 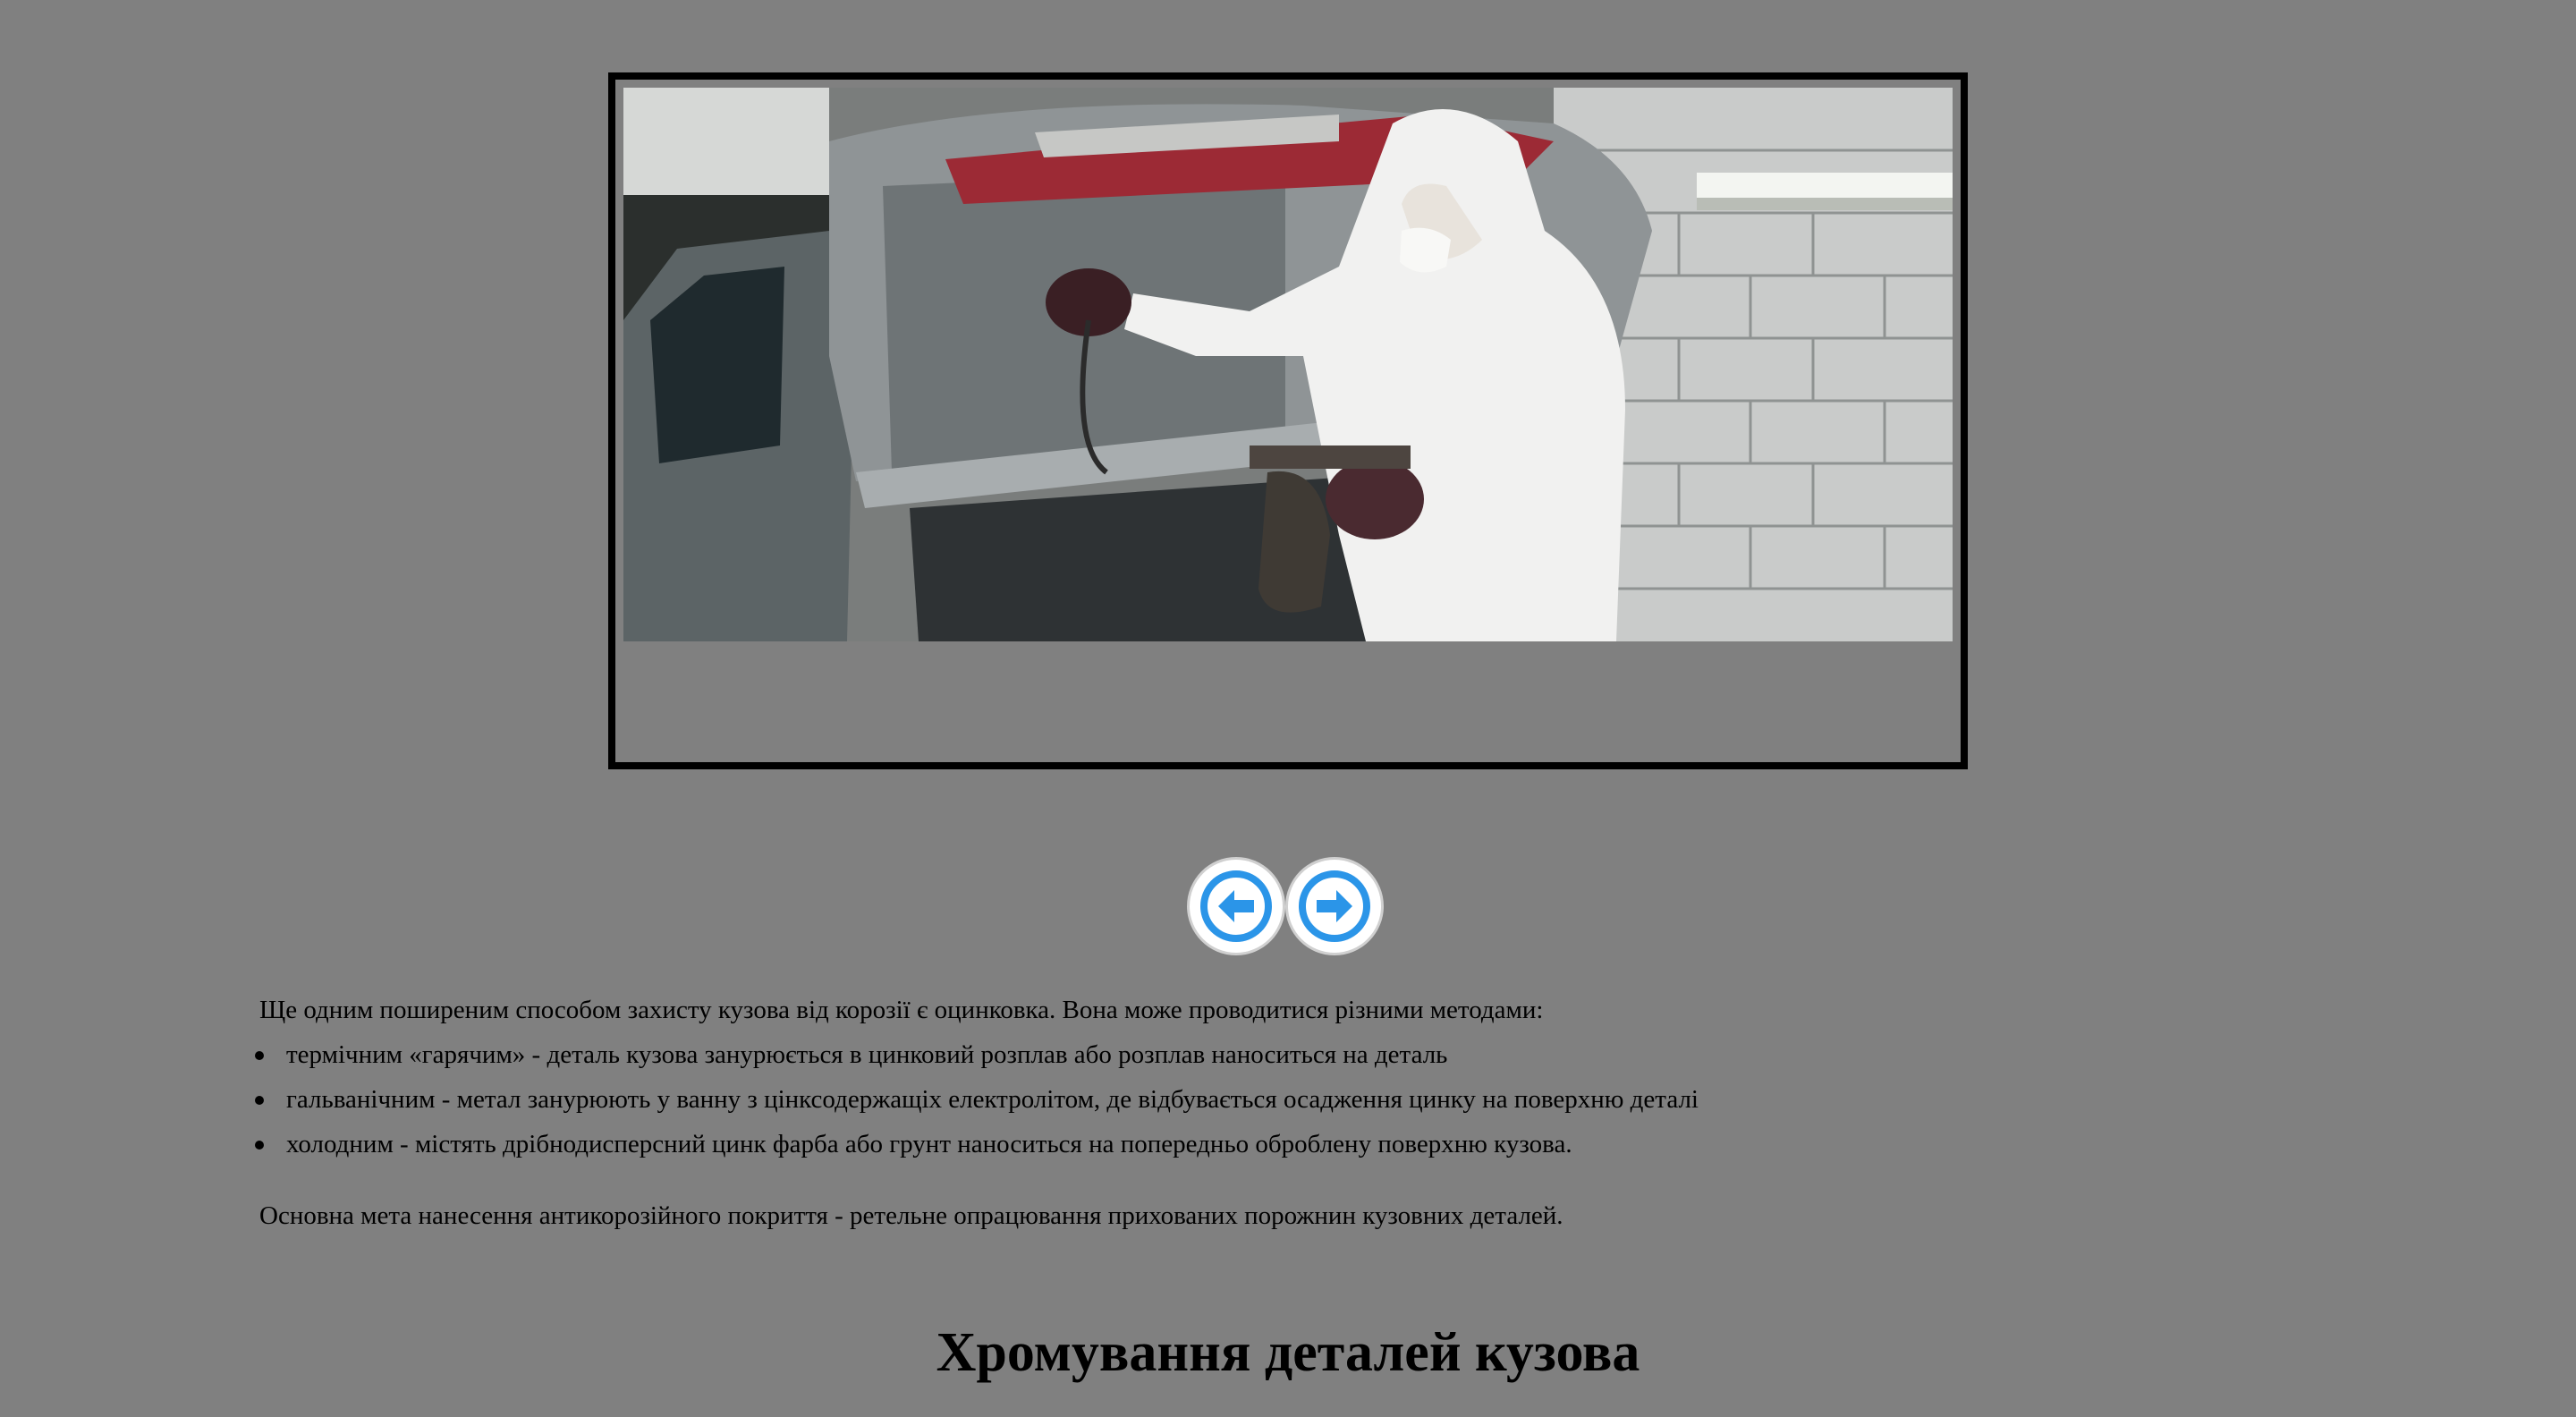 I want to click on arrow-right-icon, so click(x=1334, y=906).